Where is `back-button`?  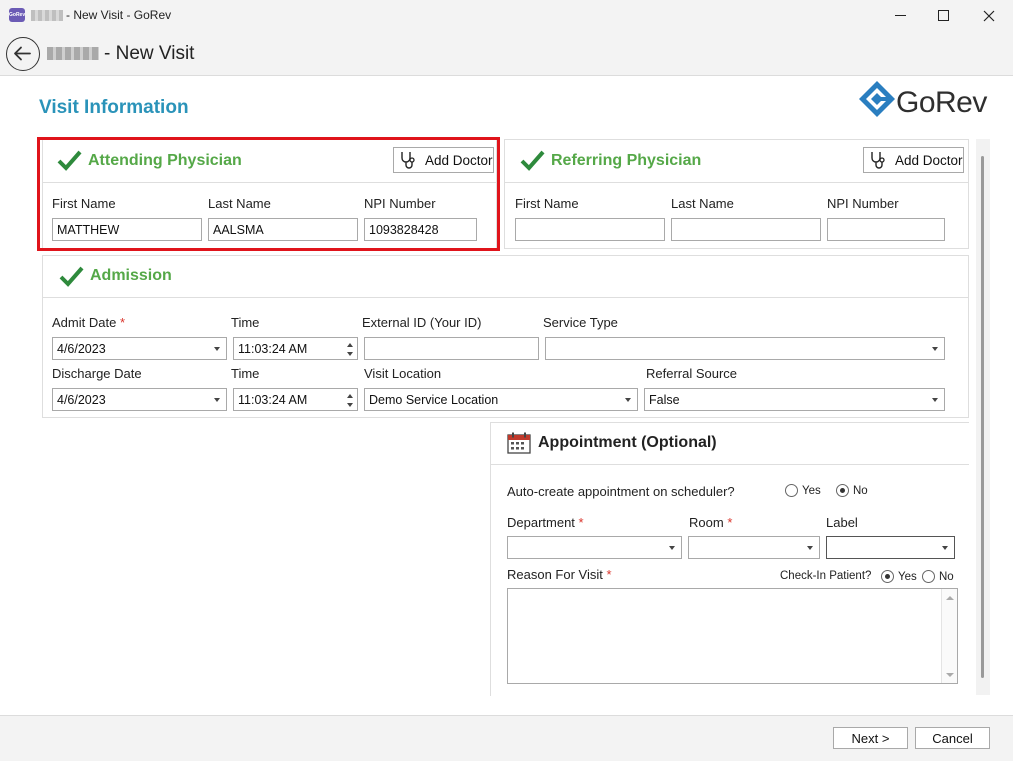
back-button is located at coordinates (23, 54).